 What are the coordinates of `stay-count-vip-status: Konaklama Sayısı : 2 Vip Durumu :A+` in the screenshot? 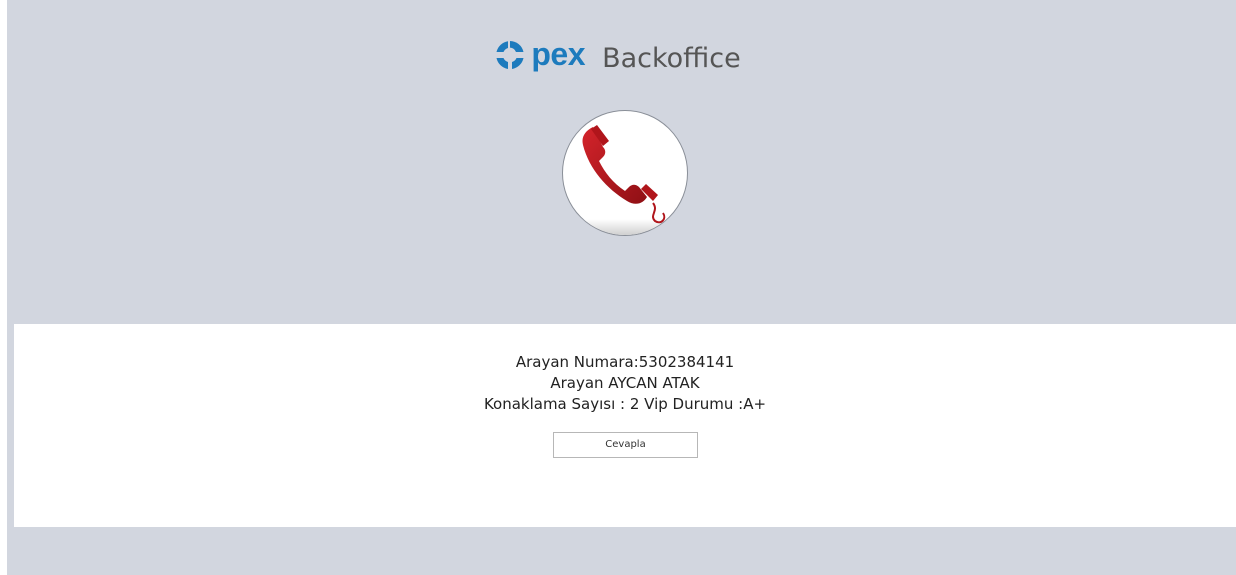 It's located at (625, 404).